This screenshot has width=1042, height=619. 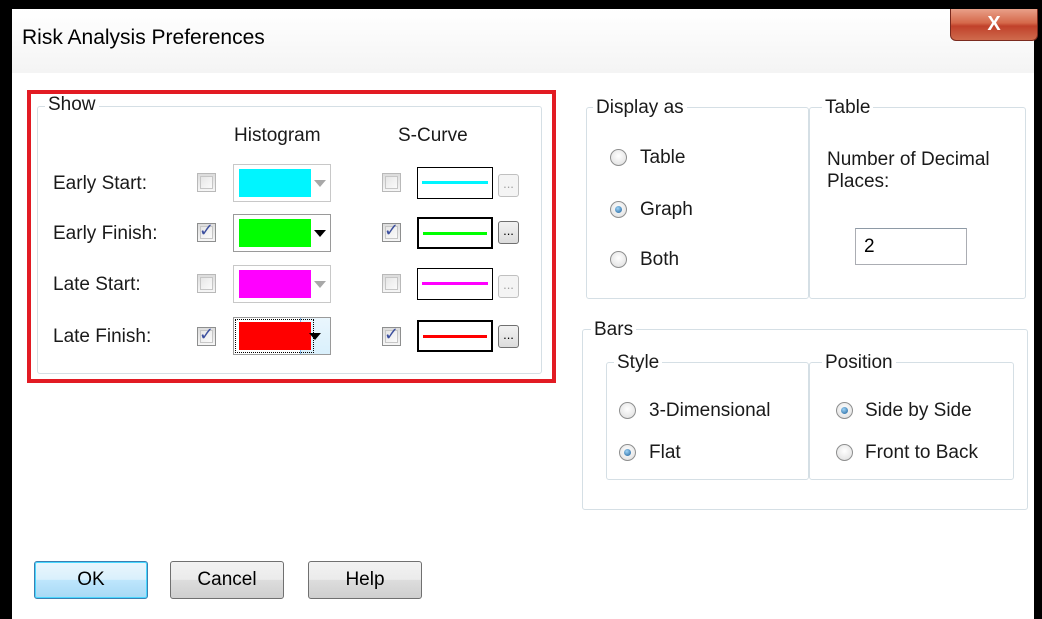 I want to click on bar-position-side-label: Side by Side, so click(x=918, y=410).